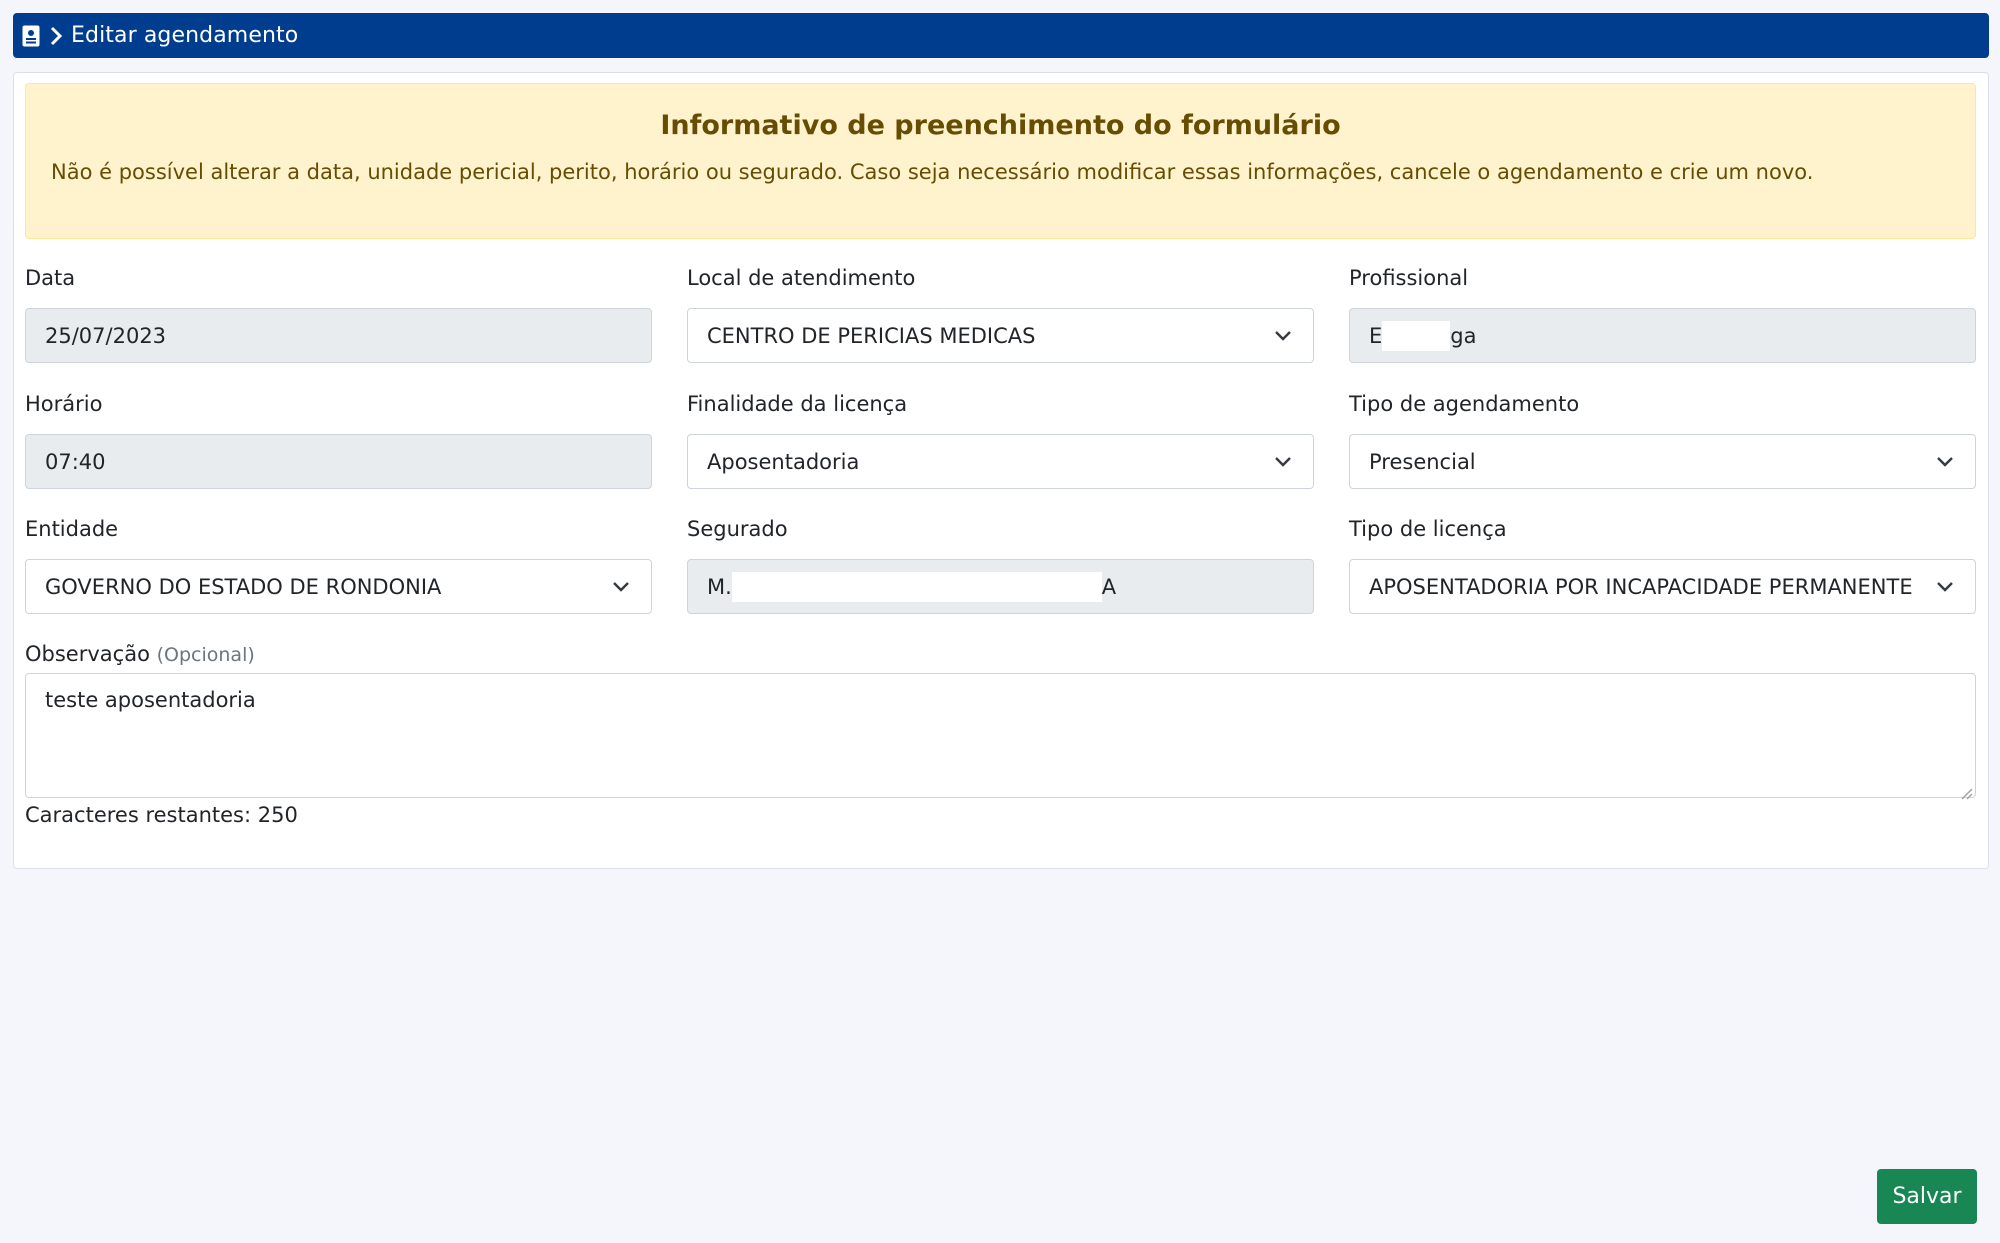  I want to click on segurado-value-start: M., so click(719, 586).